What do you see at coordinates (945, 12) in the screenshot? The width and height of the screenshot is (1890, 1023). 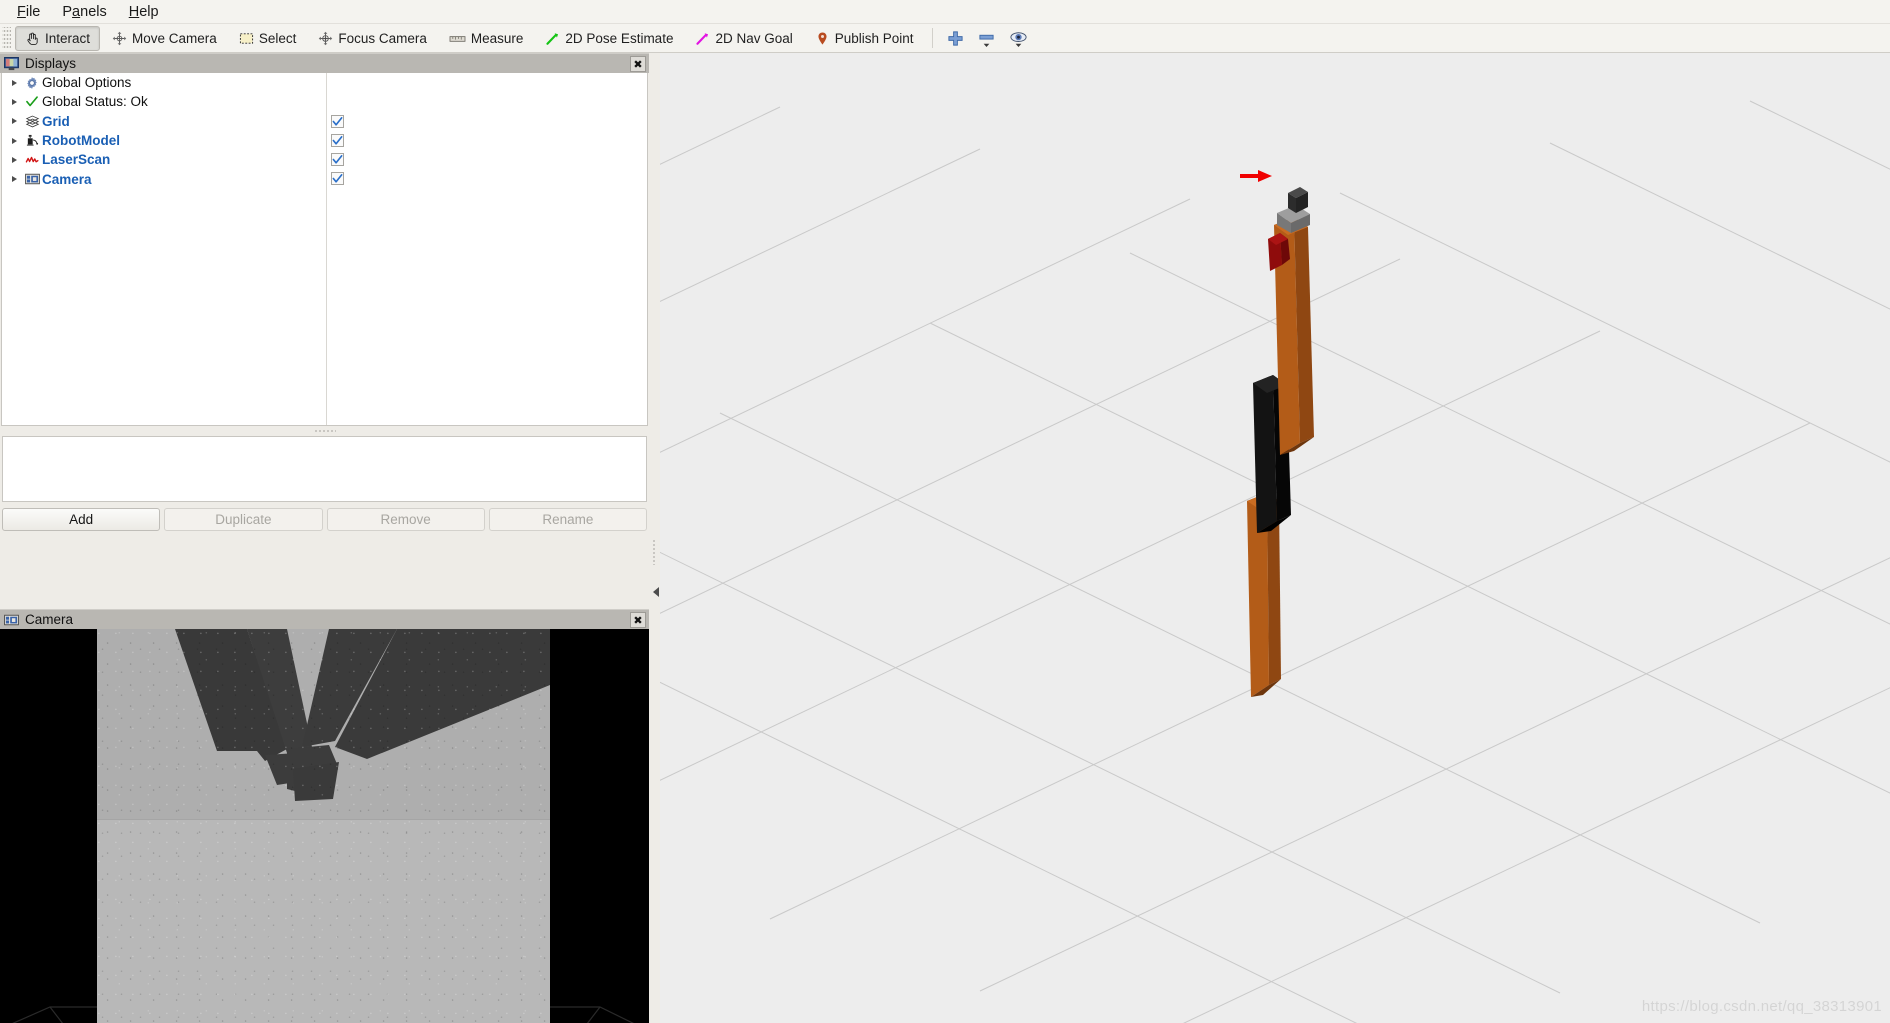 I see `menu-bar: File Panels Help` at bounding box center [945, 12].